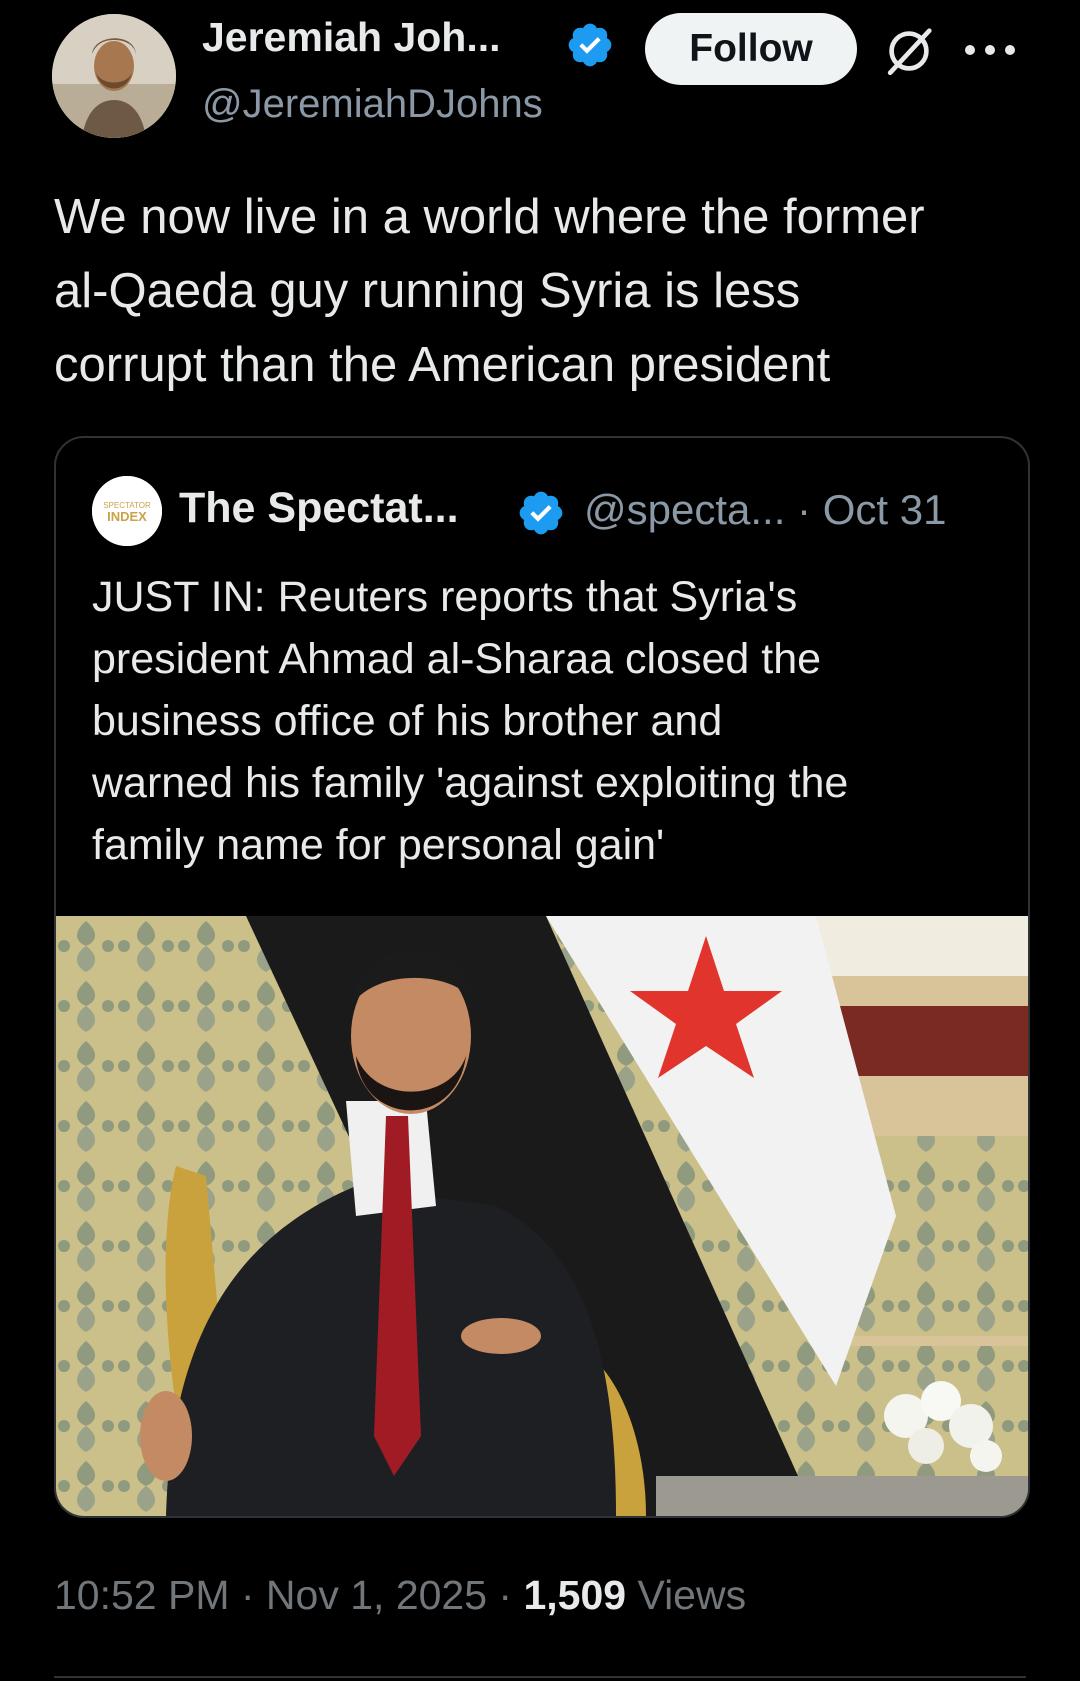 The height and width of the screenshot is (1681, 1080). Describe the element at coordinates (127, 516) in the screenshot. I see `spectator-logo-bottom: INDEX` at that location.